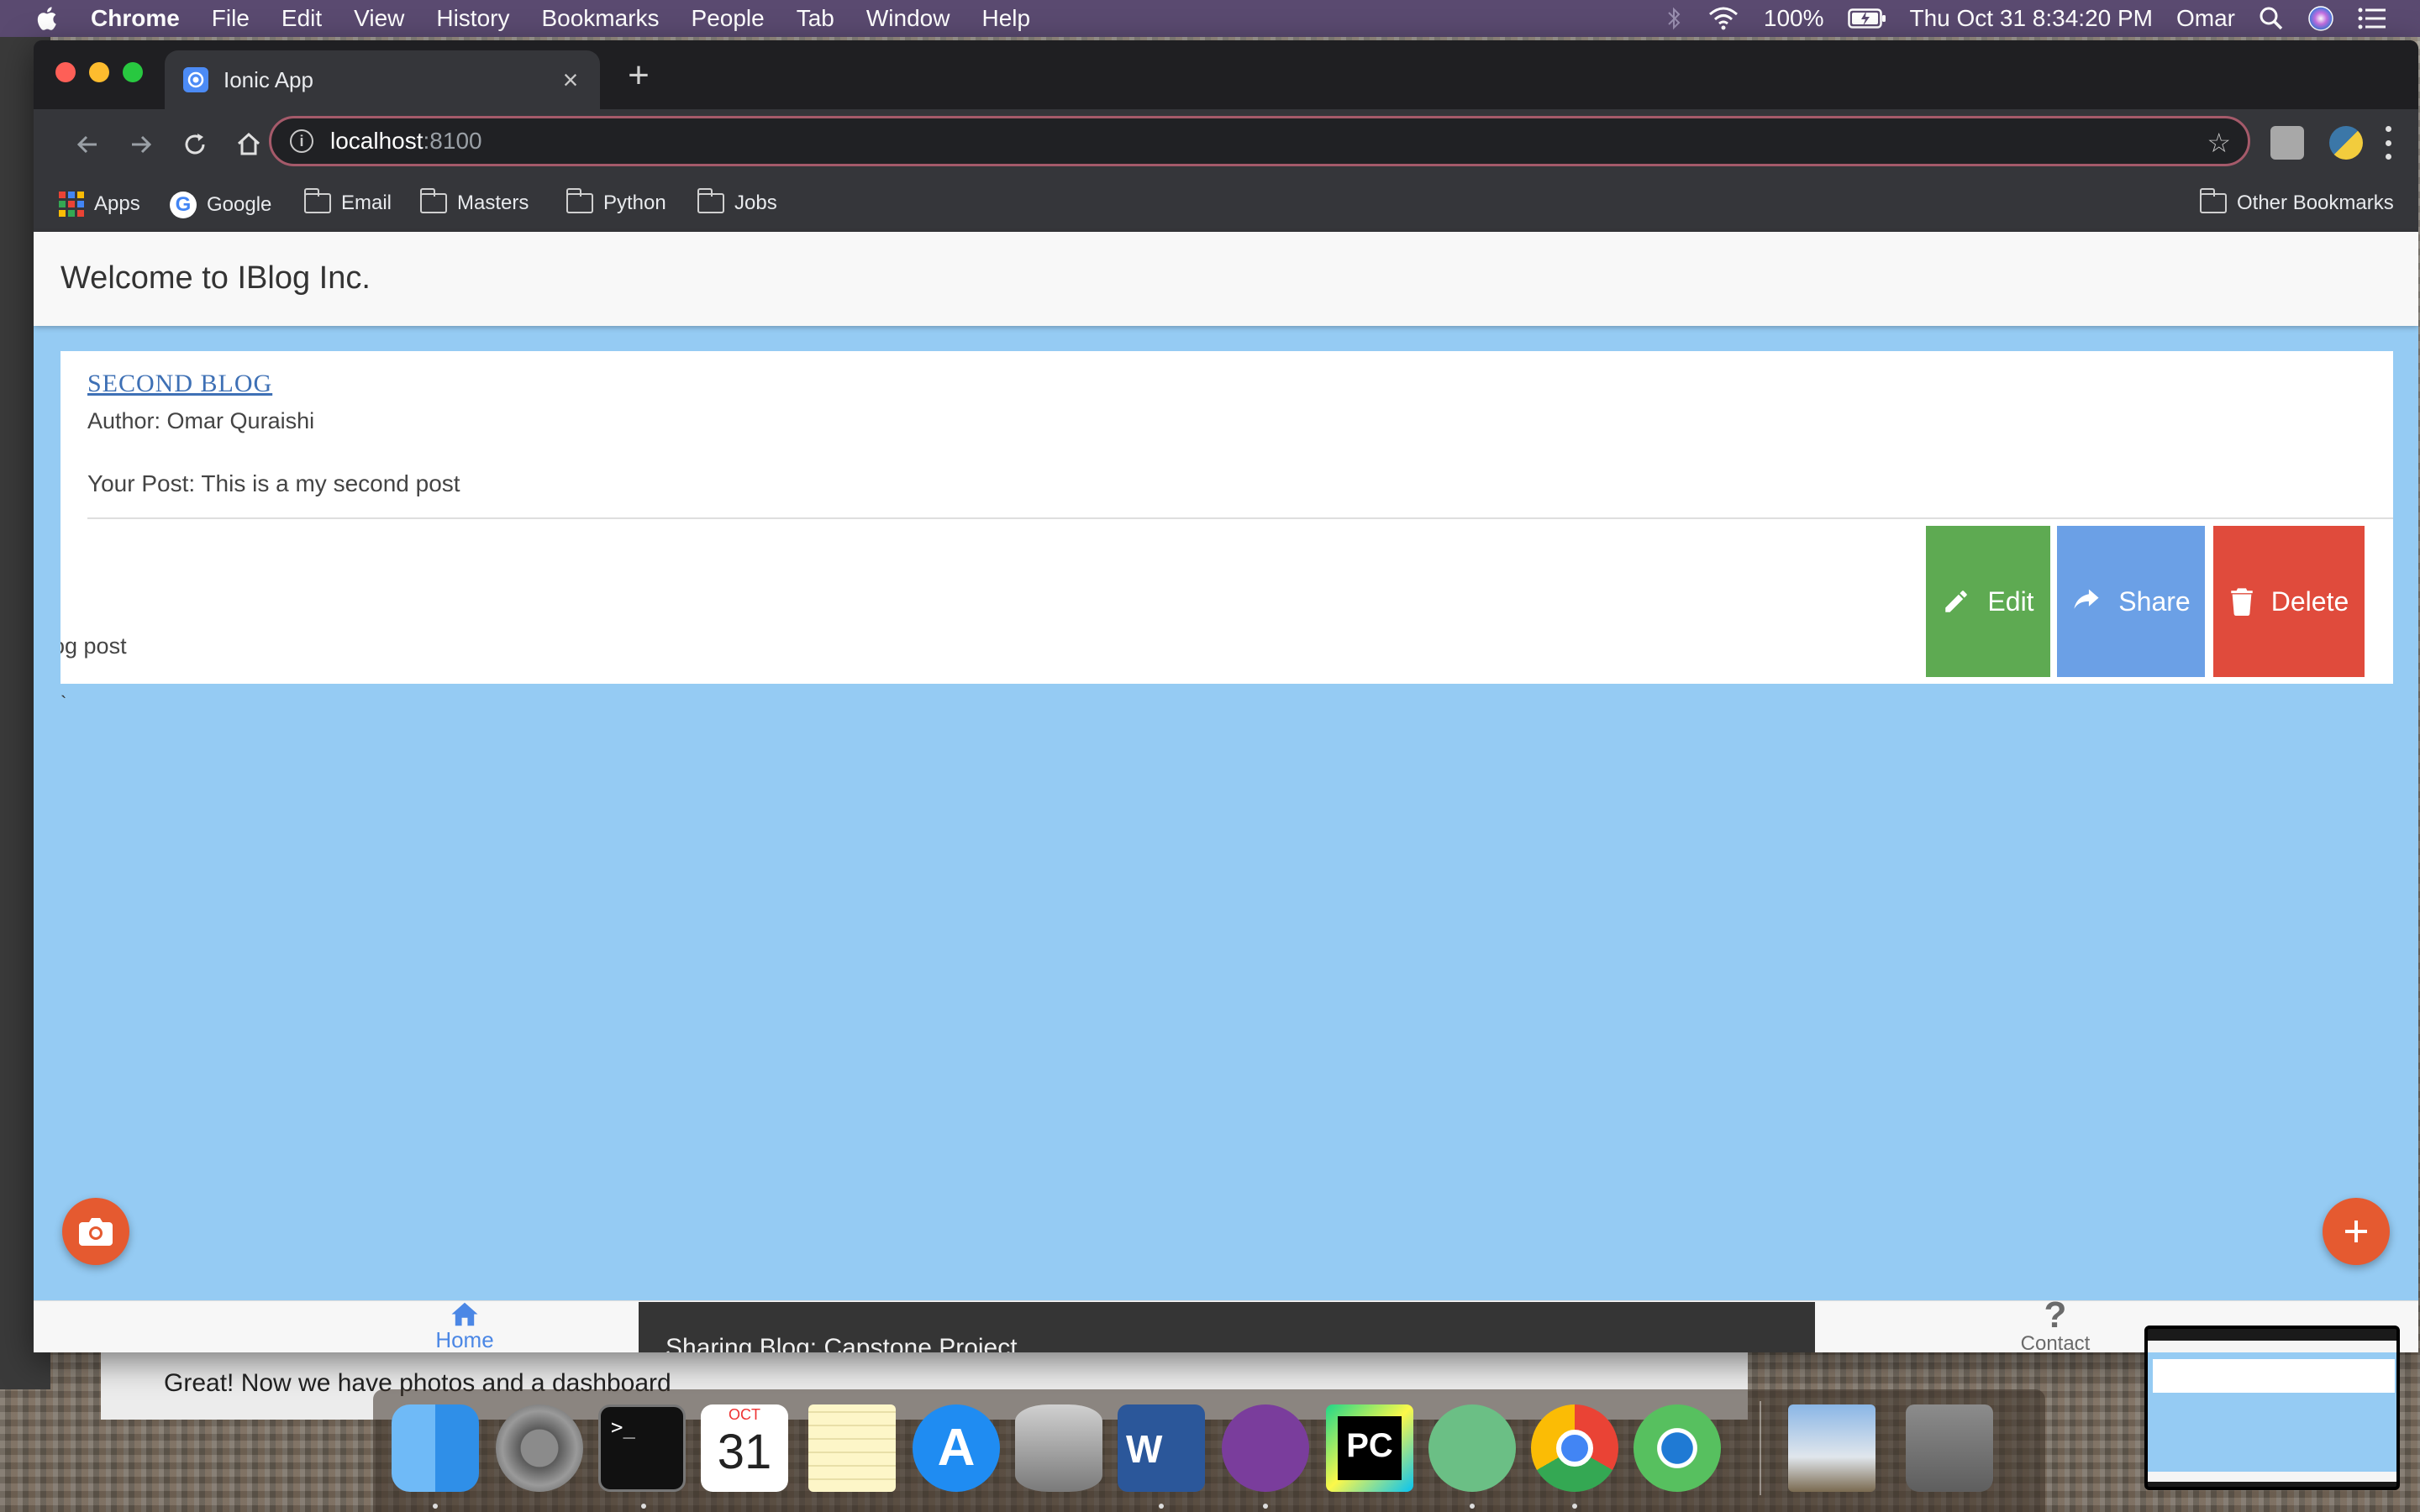 Image resolution: width=2420 pixels, height=1512 pixels. Describe the element at coordinates (755, 203) in the screenshot. I see `bookmark-label: Jobs` at that location.